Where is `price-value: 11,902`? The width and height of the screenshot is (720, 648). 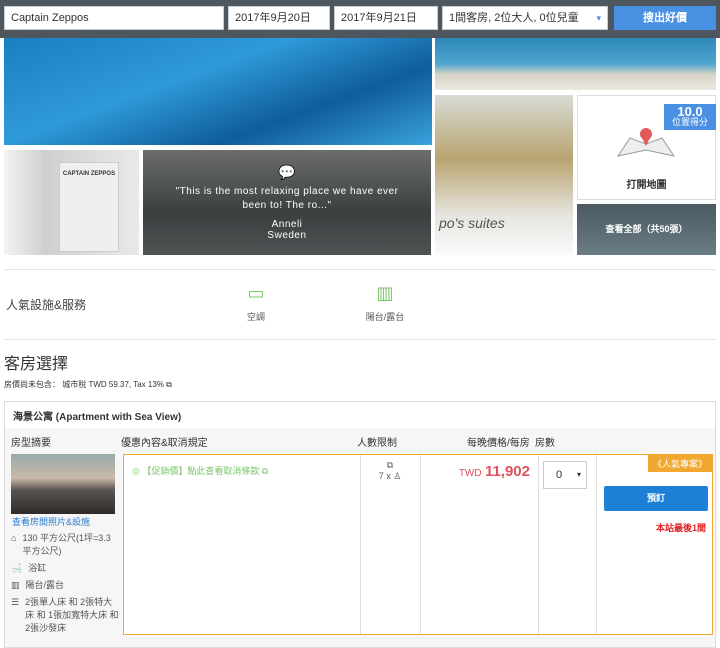 price-value: 11,902 is located at coordinates (507, 471).